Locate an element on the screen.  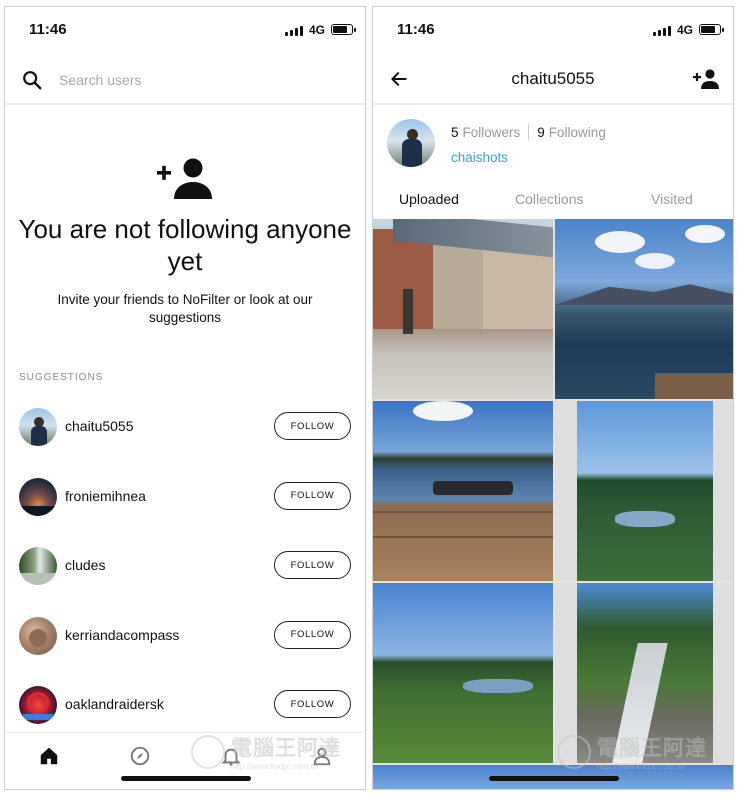
list-item: froniemihnea FOLLOW is located at coordinates (185, 509).